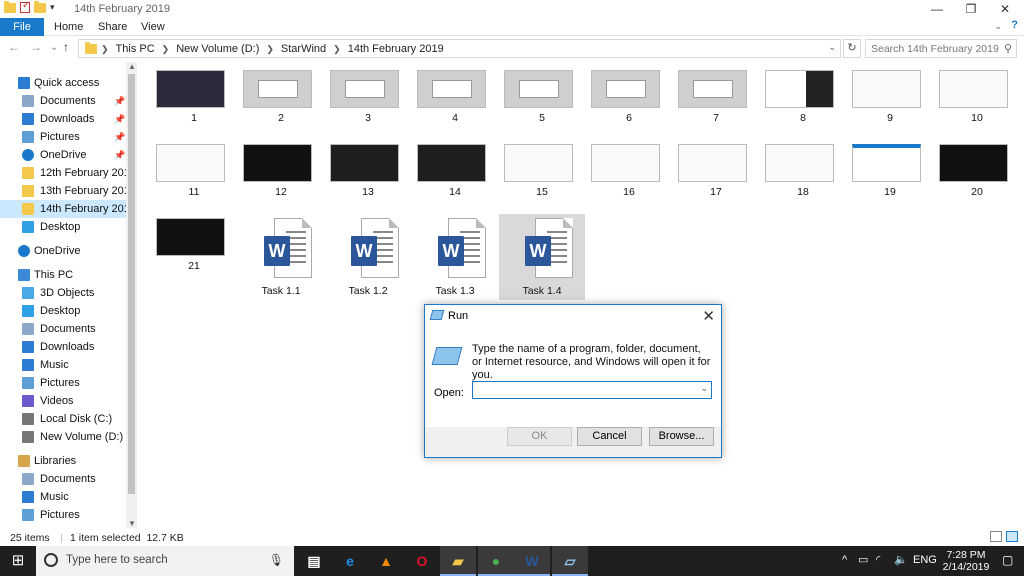  What do you see at coordinates (1005, 9) in the screenshot?
I see `close-button: ✕` at bounding box center [1005, 9].